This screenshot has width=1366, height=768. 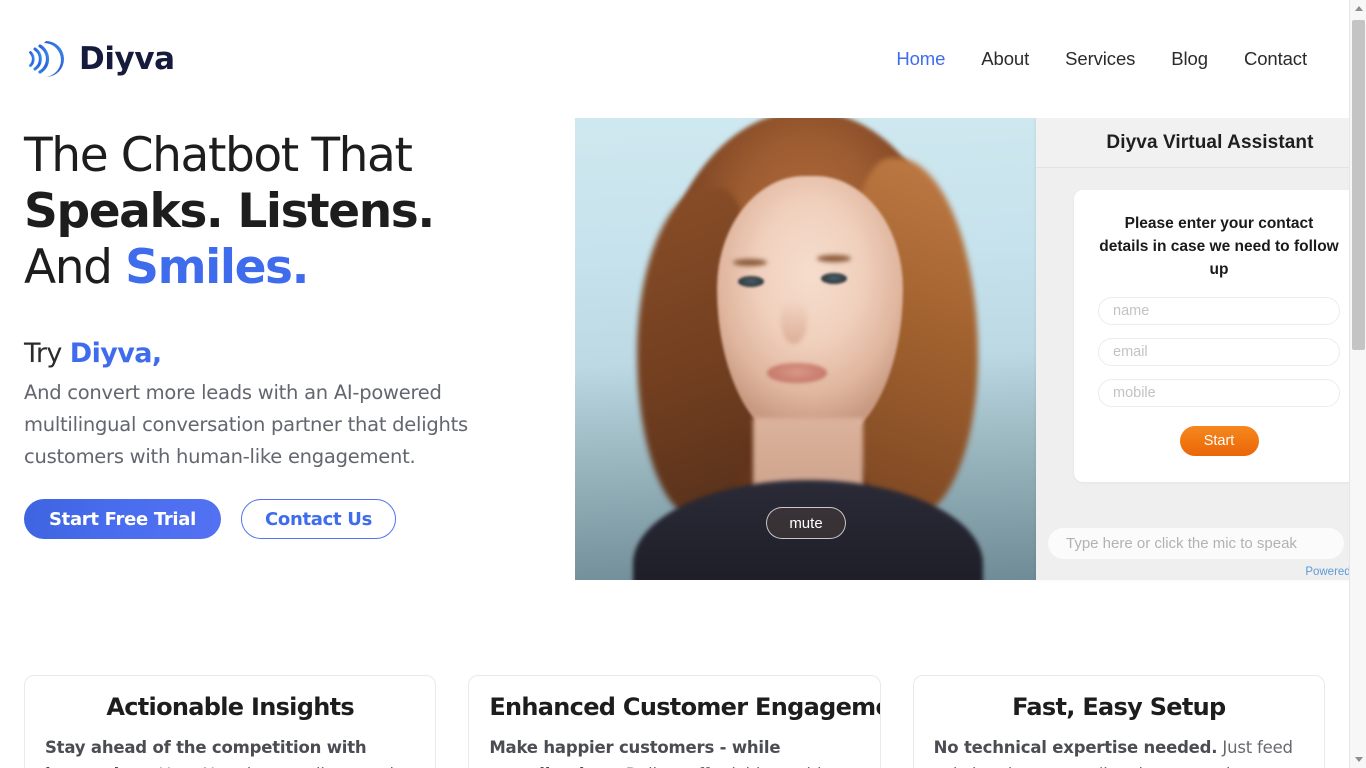 I want to click on scrollbar-thumb, so click(x=1358, y=185).